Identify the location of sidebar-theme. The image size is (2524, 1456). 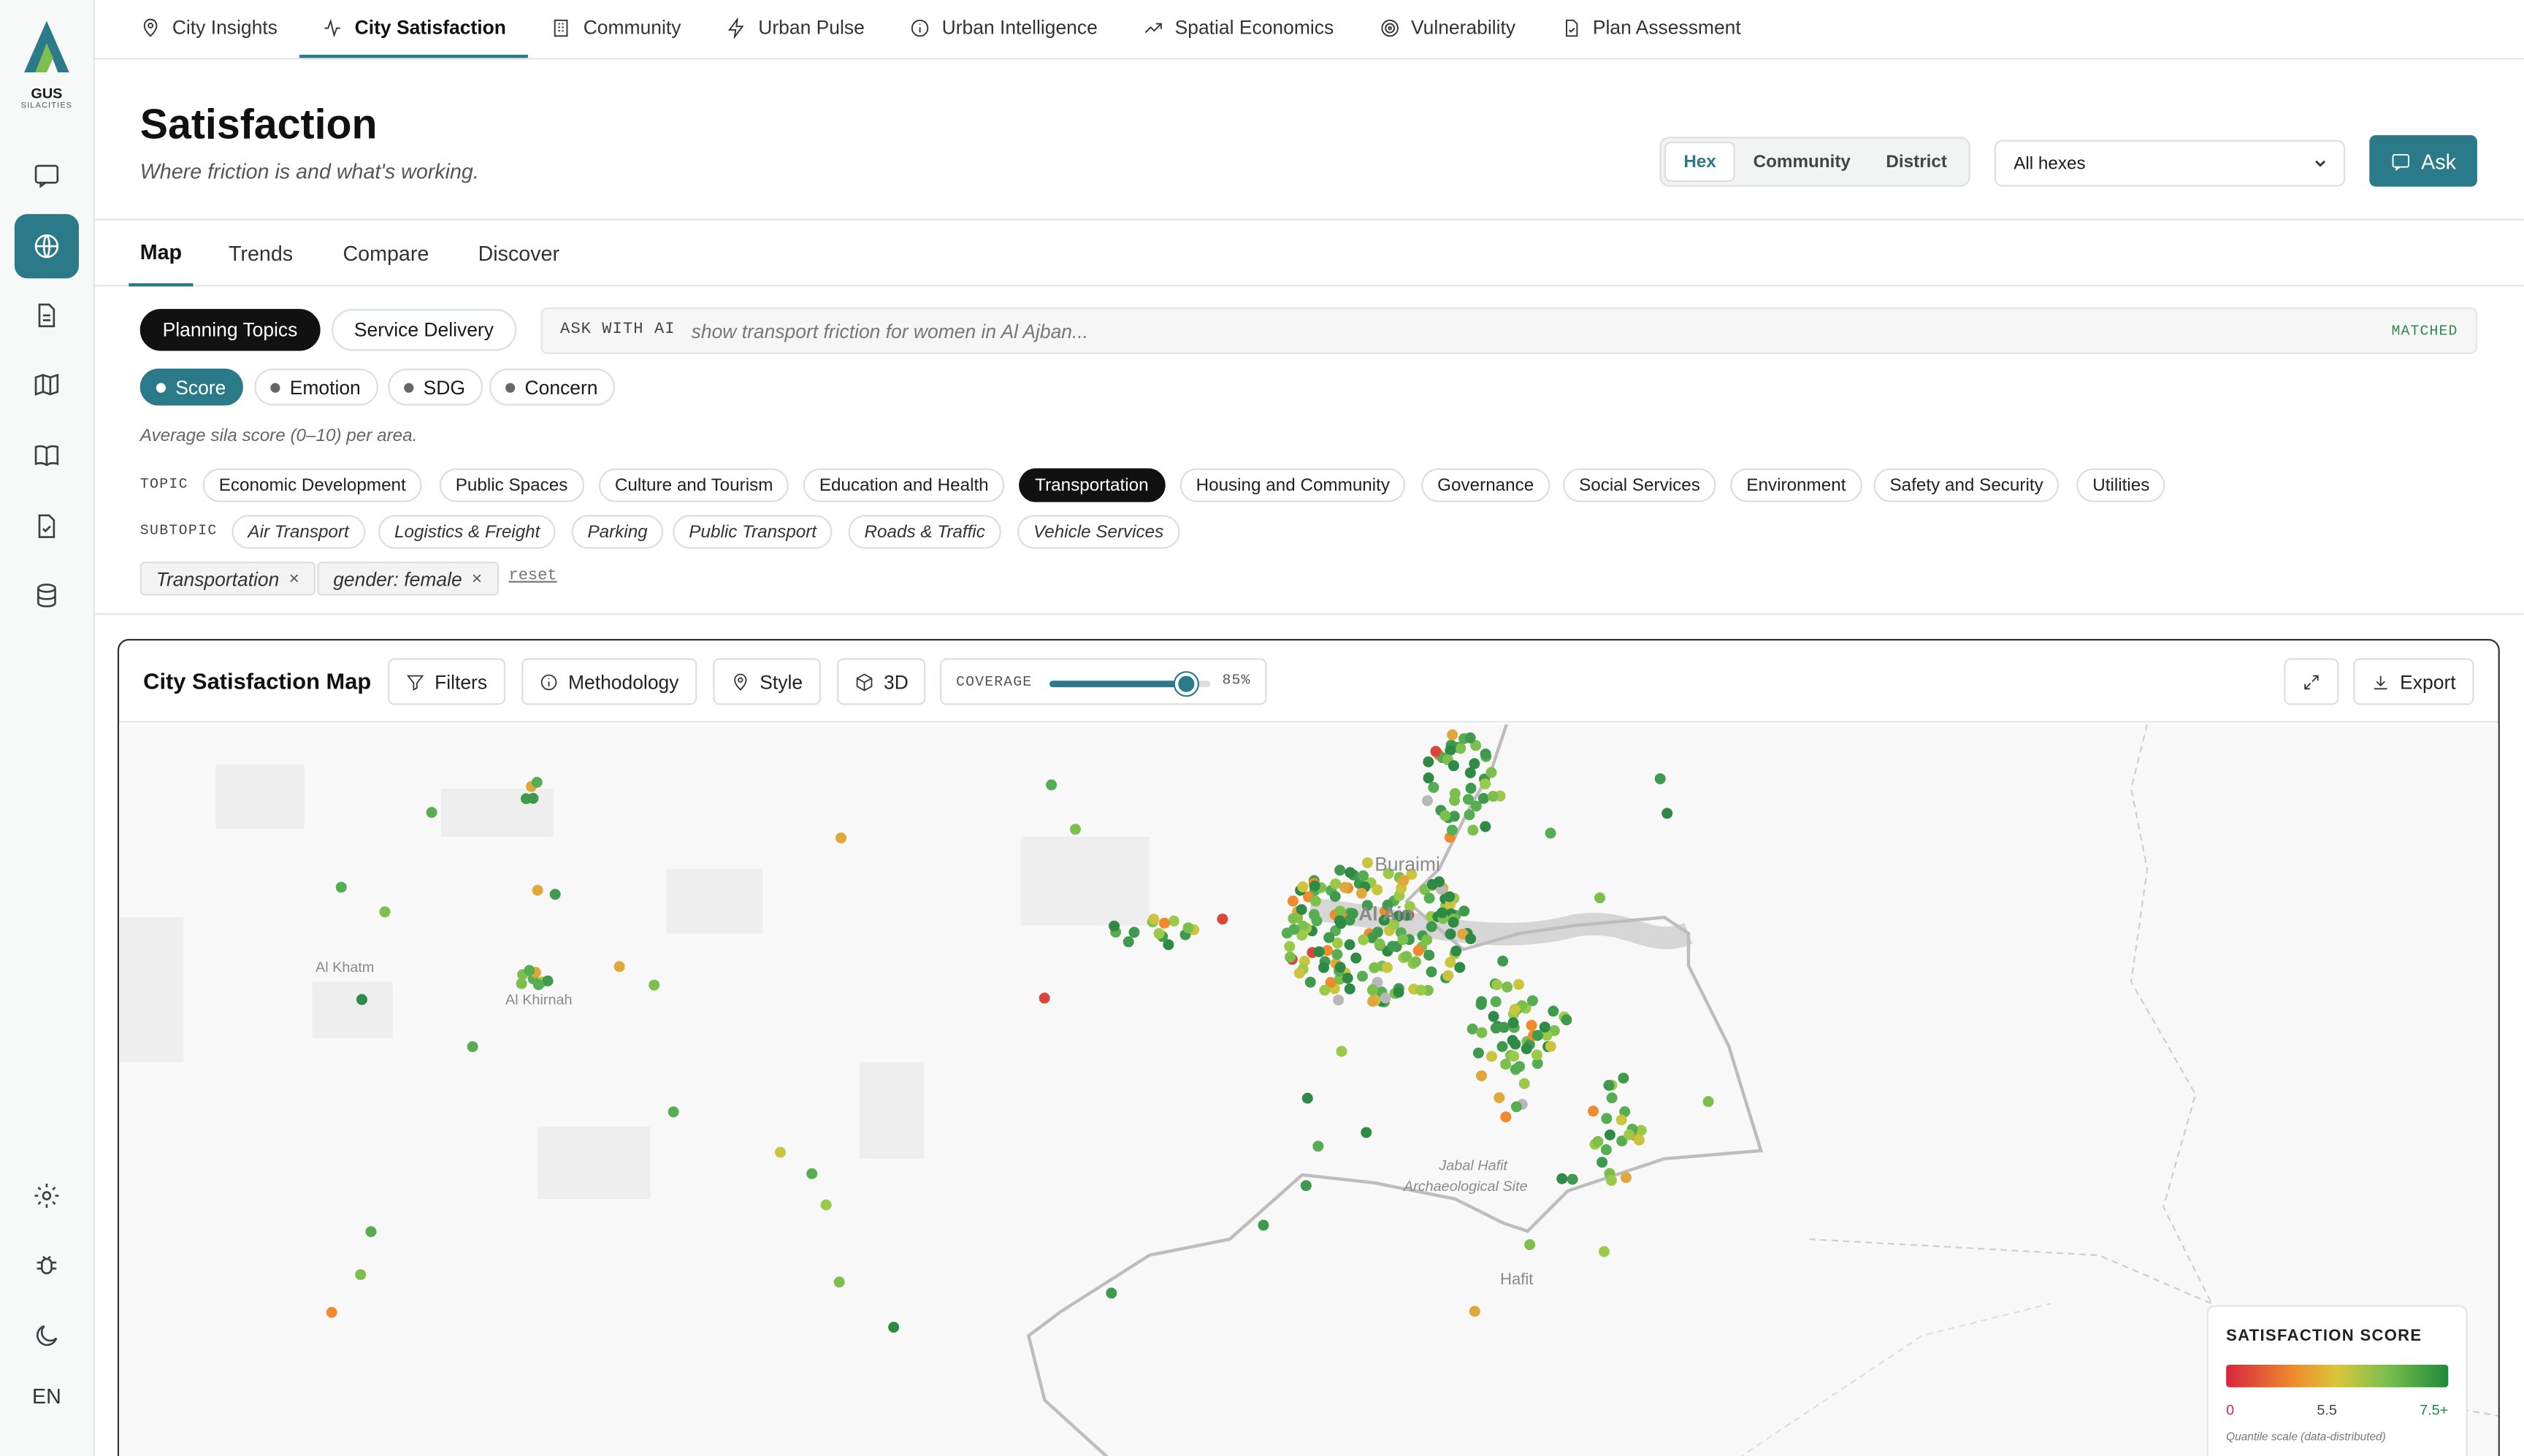
(47, 1335).